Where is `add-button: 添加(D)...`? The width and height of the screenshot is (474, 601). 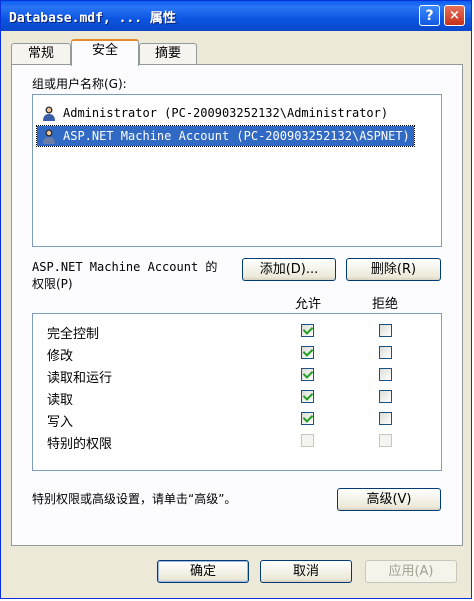
add-button: 添加(D)... is located at coordinates (289, 269).